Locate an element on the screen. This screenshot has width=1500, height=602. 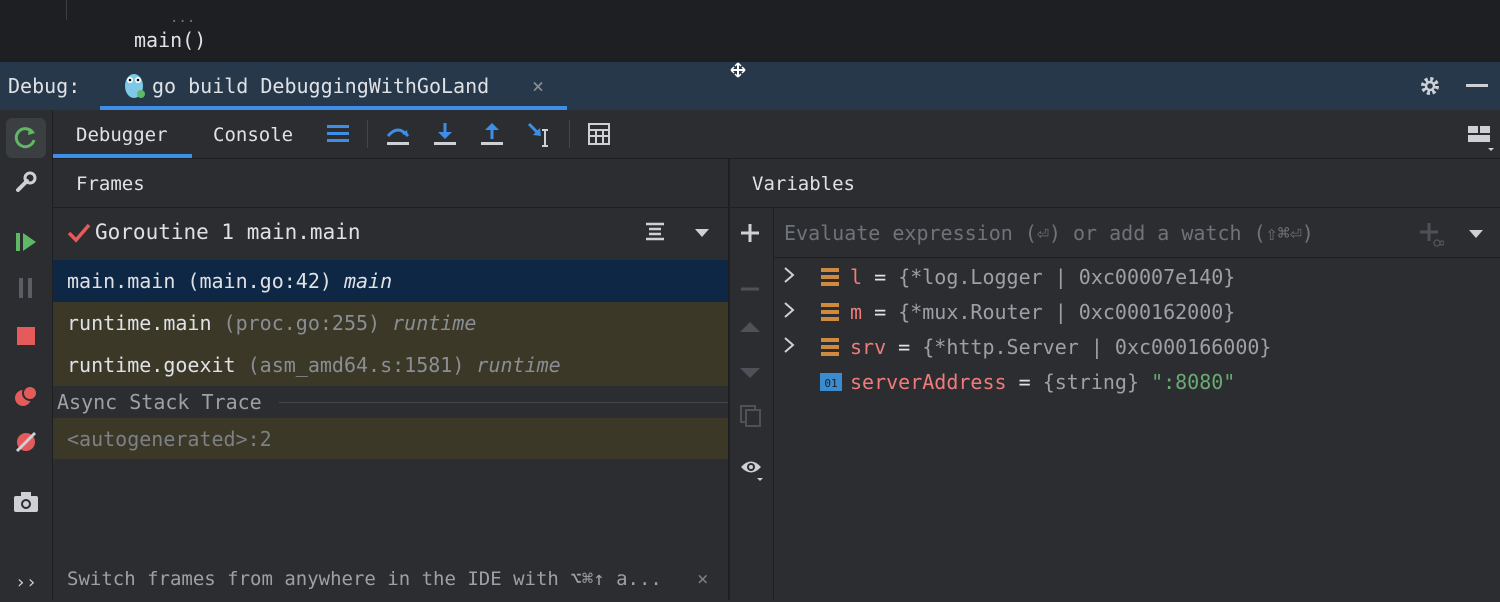
evaluate-expression-icon is located at coordinates (599, 134).